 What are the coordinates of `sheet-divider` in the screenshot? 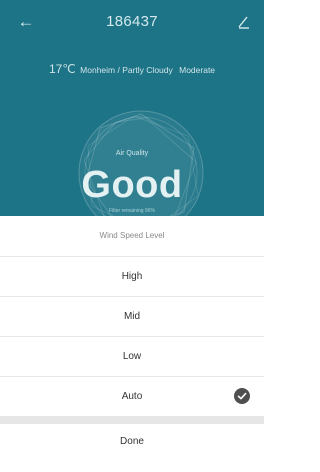 It's located at (132, 420).